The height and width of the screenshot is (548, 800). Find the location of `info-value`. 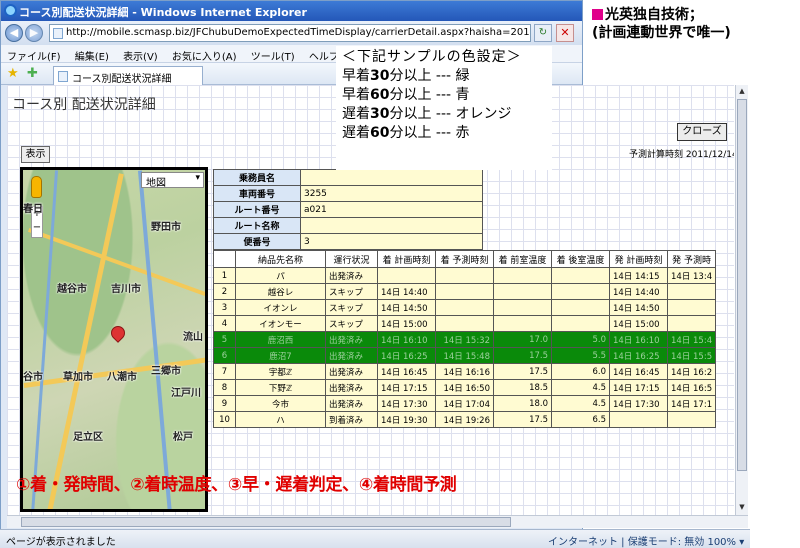

info-value is located at coordinates (391, 177).